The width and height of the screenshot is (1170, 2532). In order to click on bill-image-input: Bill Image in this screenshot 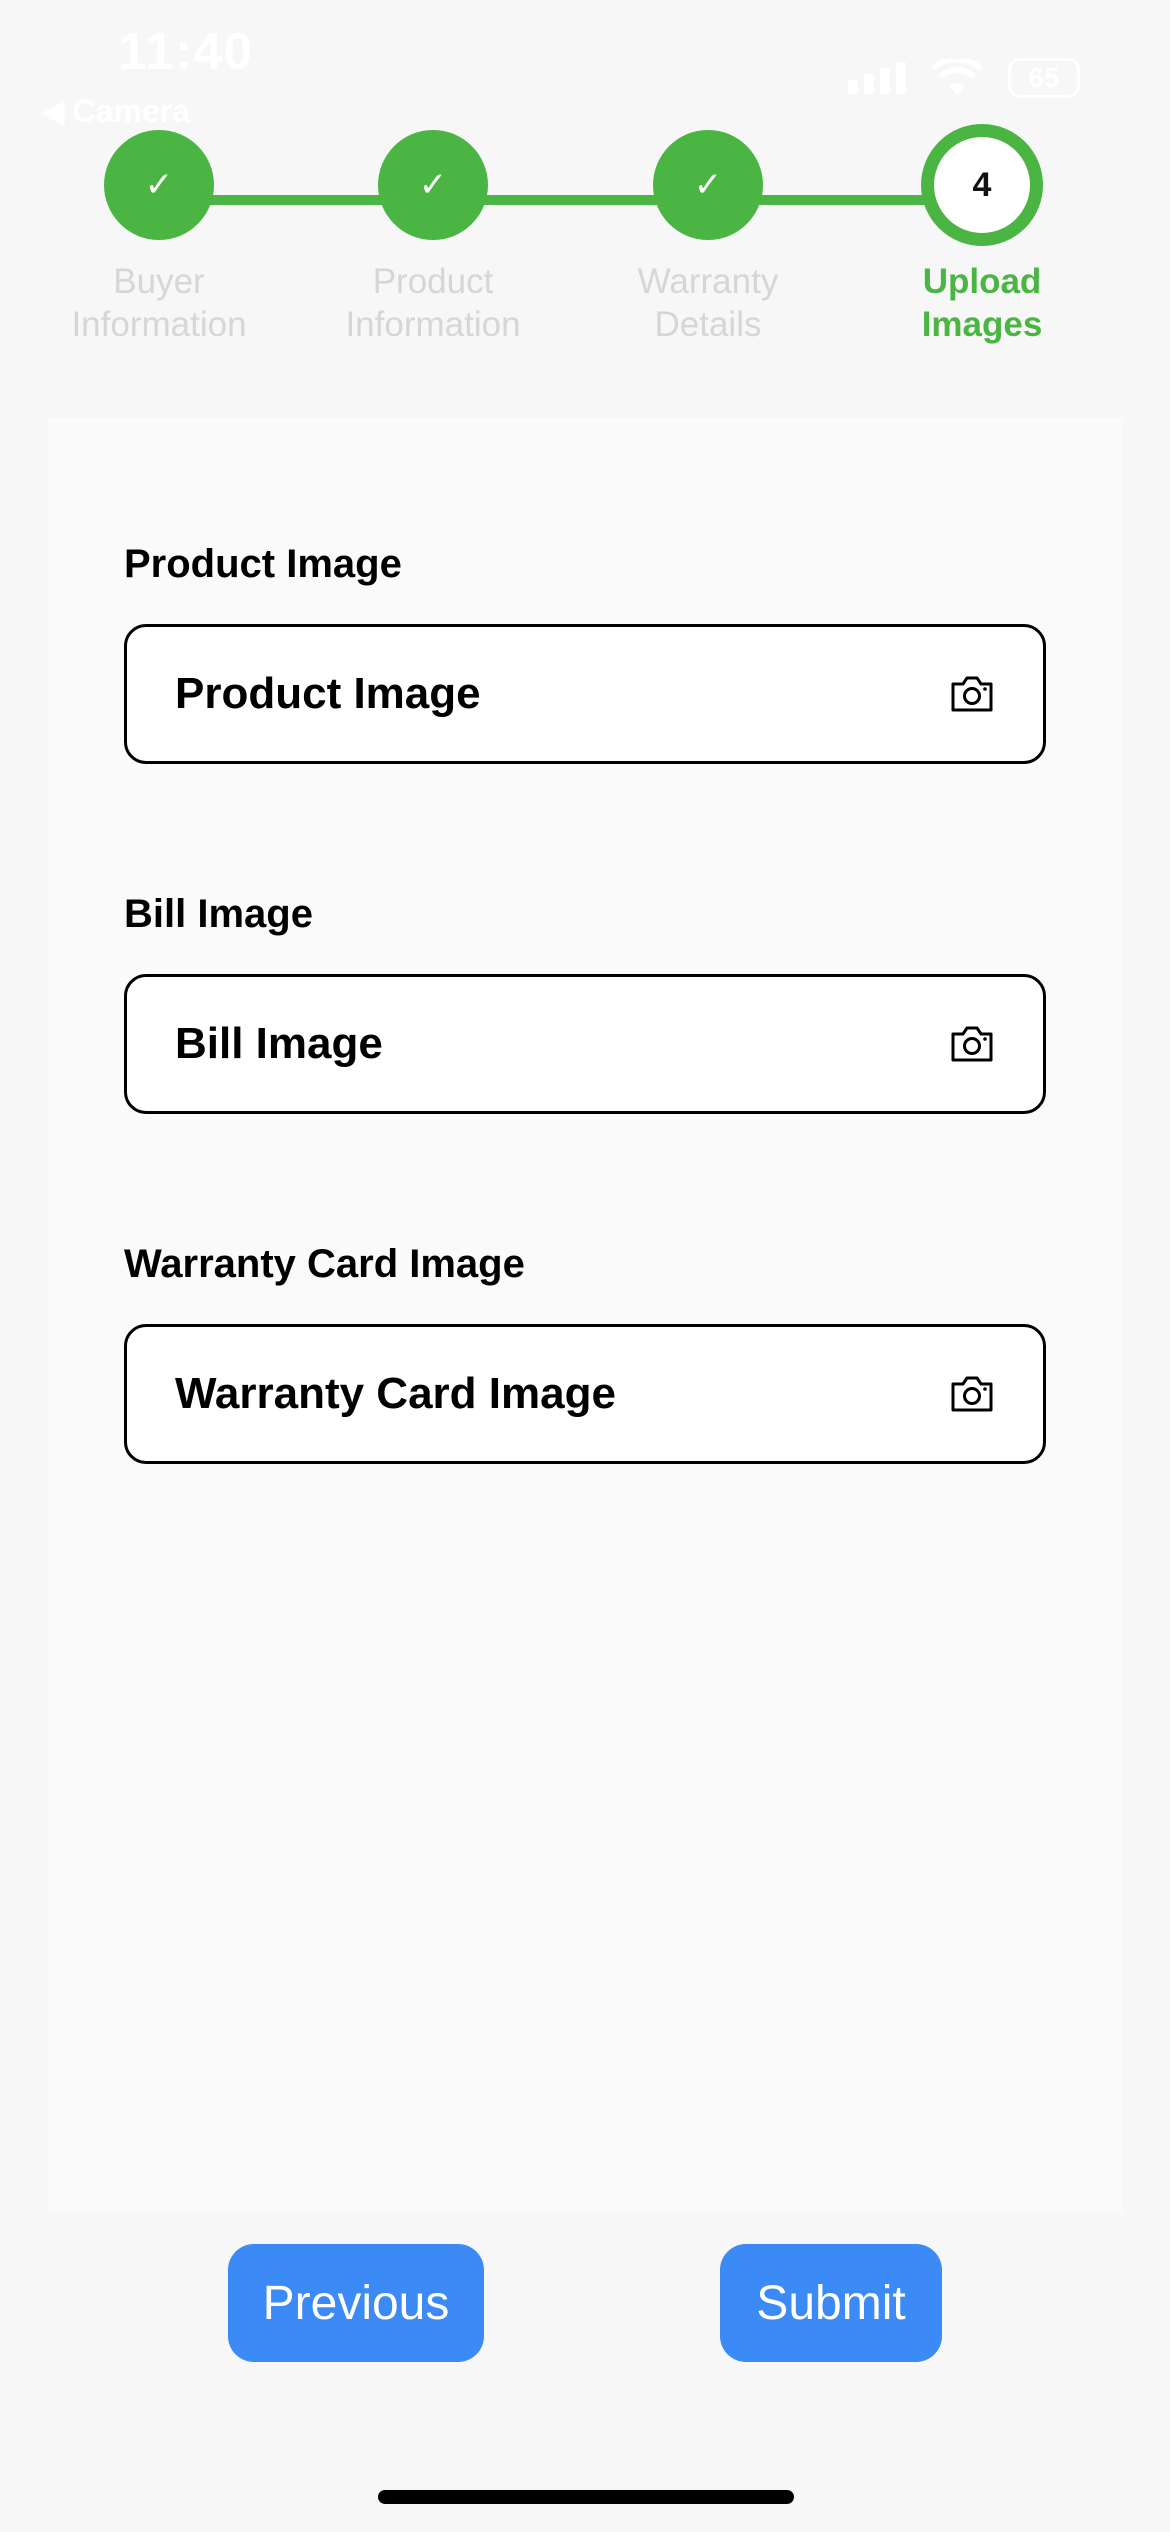, I will do `click(585, 1044)`.